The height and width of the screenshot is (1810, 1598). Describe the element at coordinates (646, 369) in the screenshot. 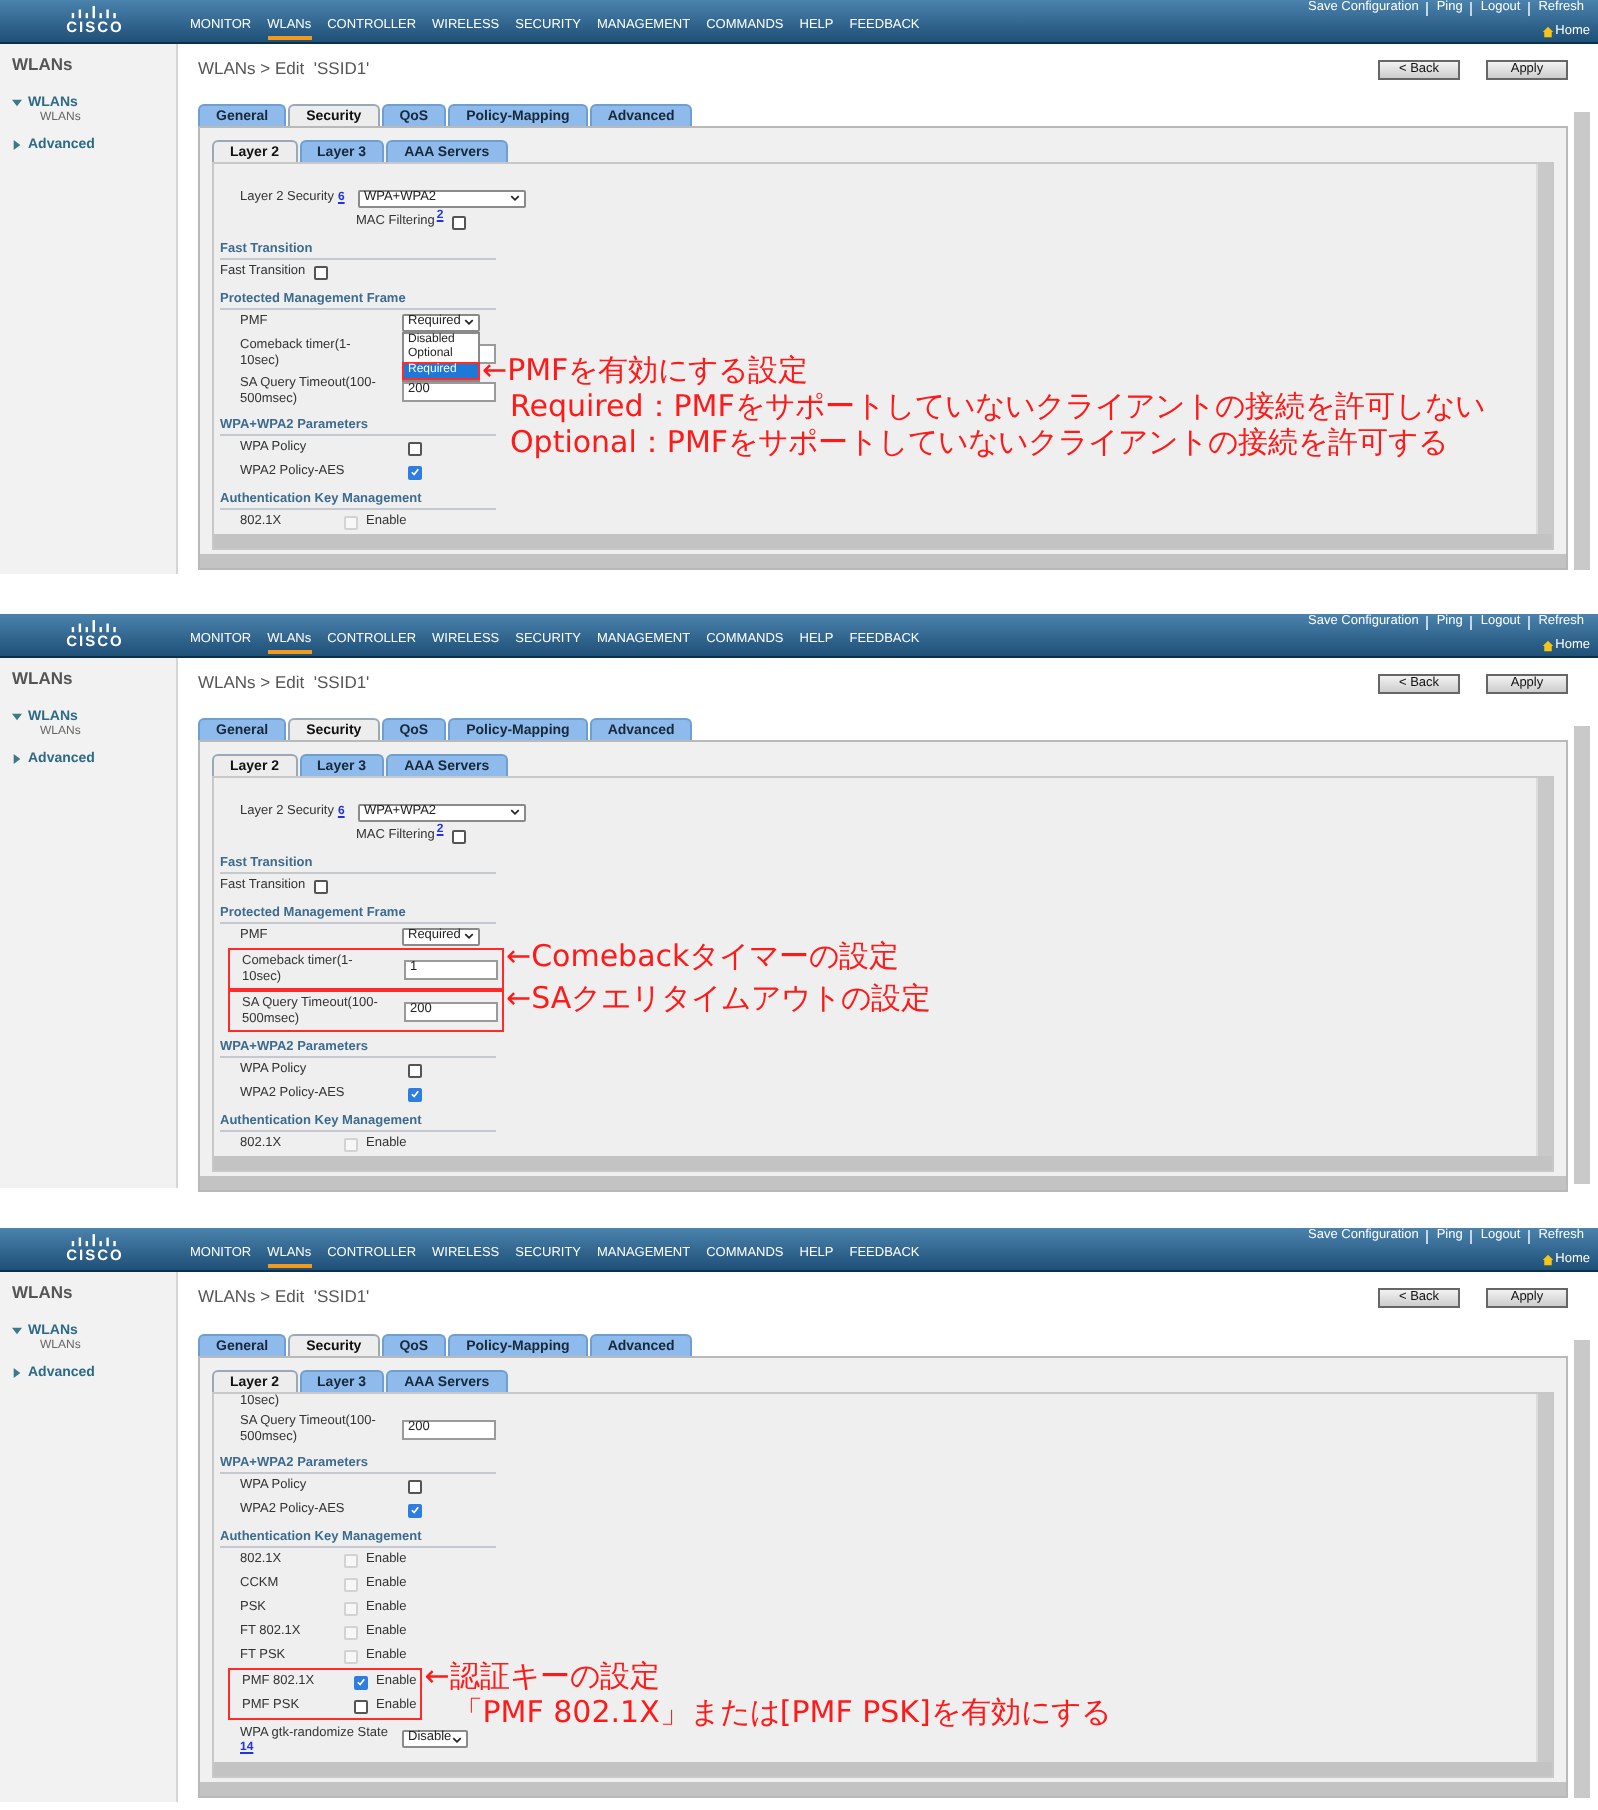

I see `annotation-text: ←PMFを有効にする設定` at that location.